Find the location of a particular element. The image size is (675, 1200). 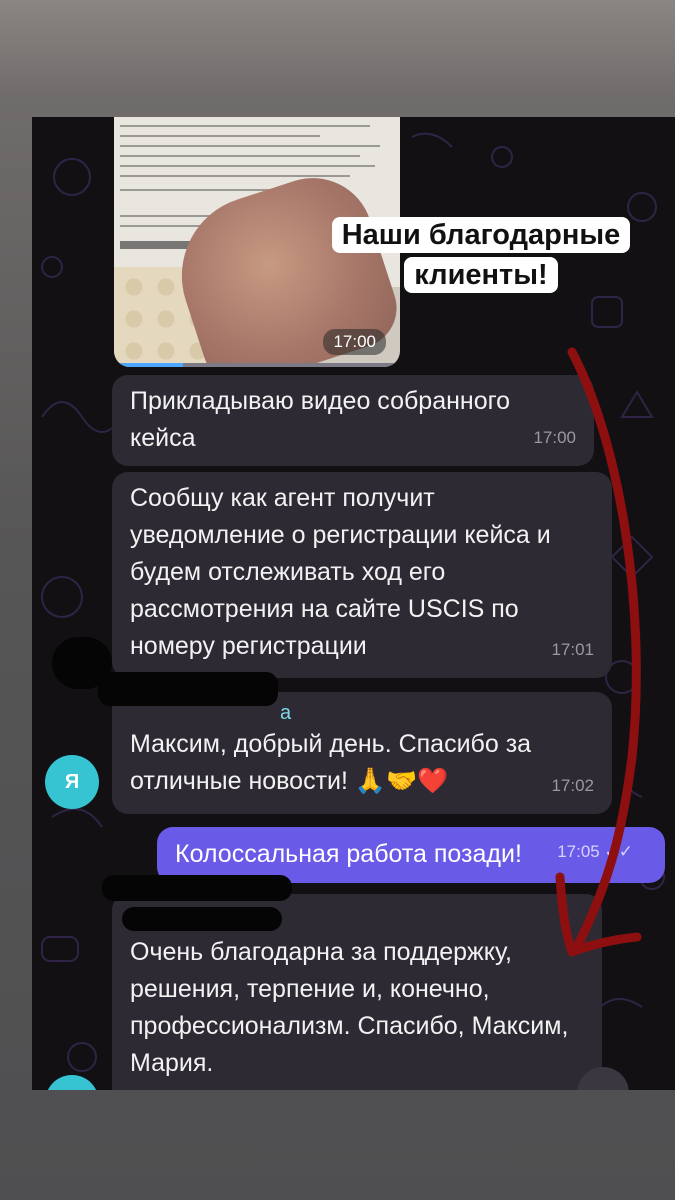

caption-line-2: клиенты! is located at coordinates (481, 275).